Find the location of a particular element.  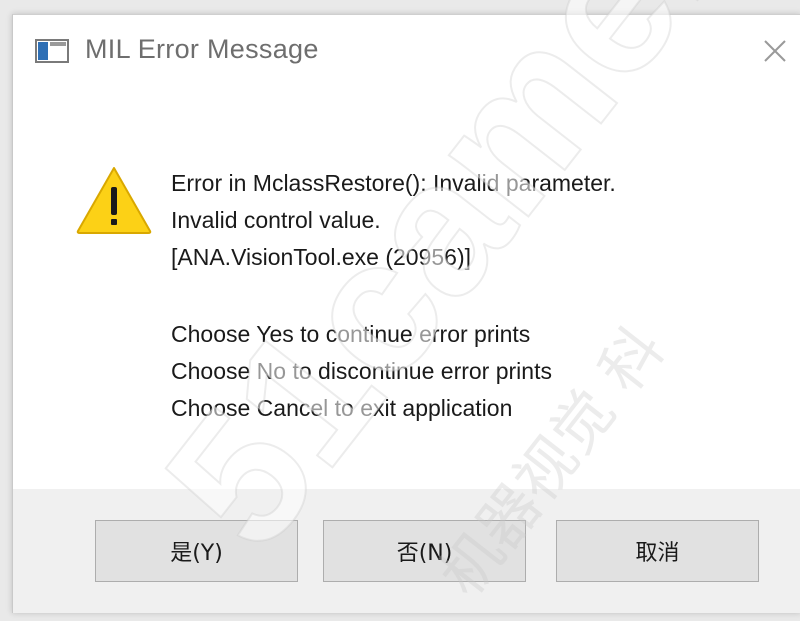

warning-icon is located at coordinates (114, 200).